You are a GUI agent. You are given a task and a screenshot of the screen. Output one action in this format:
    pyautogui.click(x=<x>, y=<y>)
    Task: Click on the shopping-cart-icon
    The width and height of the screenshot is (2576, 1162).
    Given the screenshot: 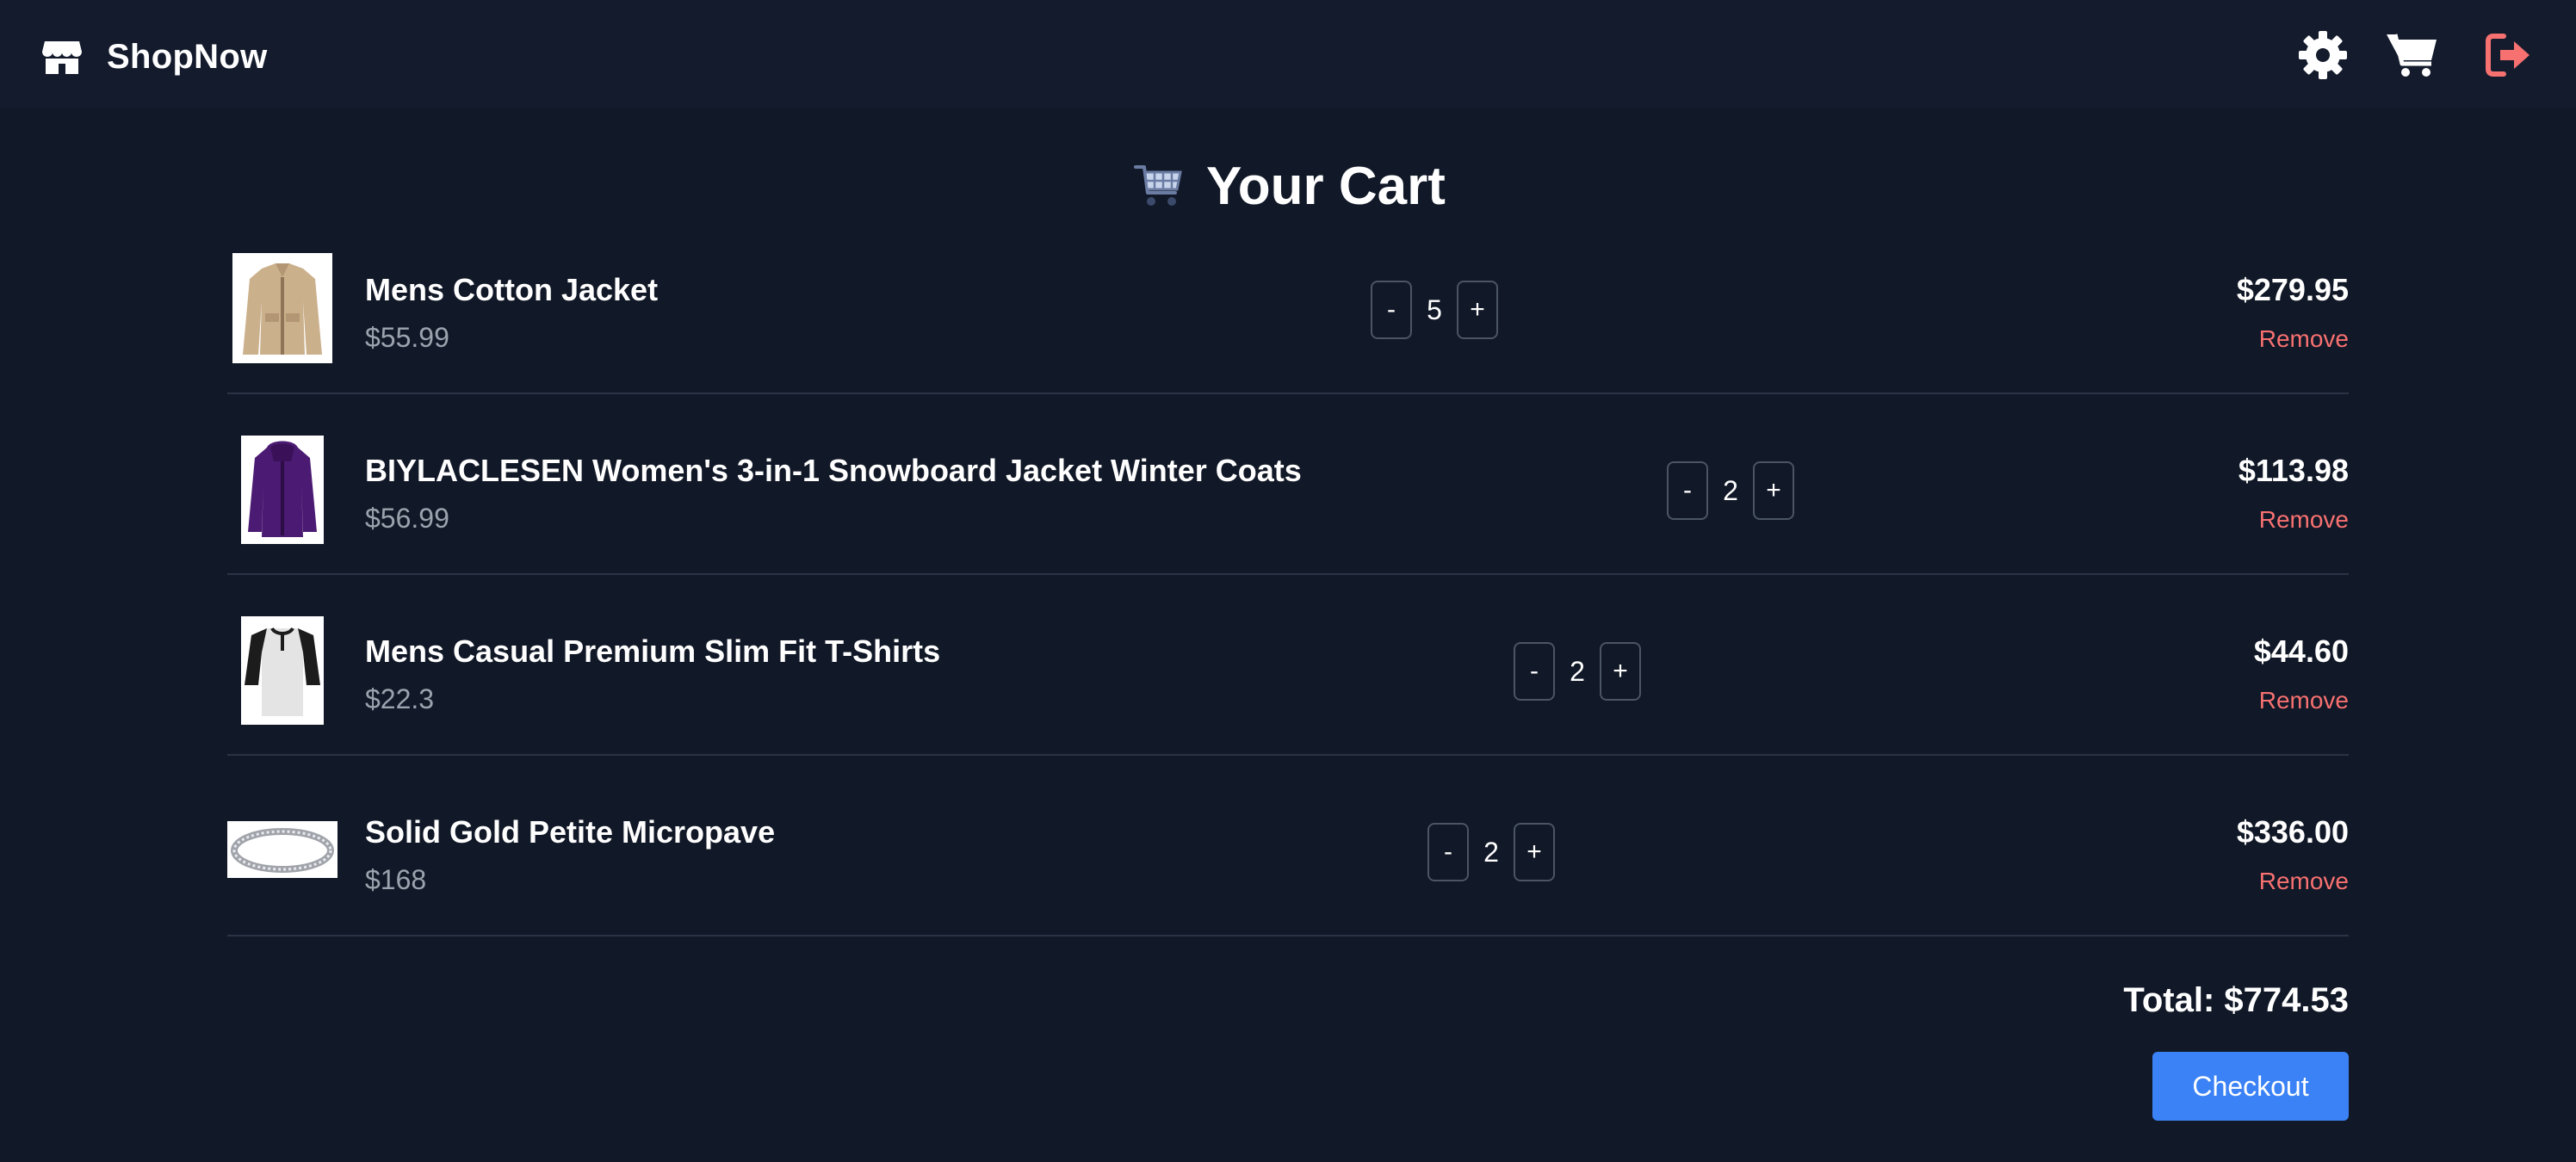 What is the action you would take?
    pyautogui.click(x=1158, y=185)
    